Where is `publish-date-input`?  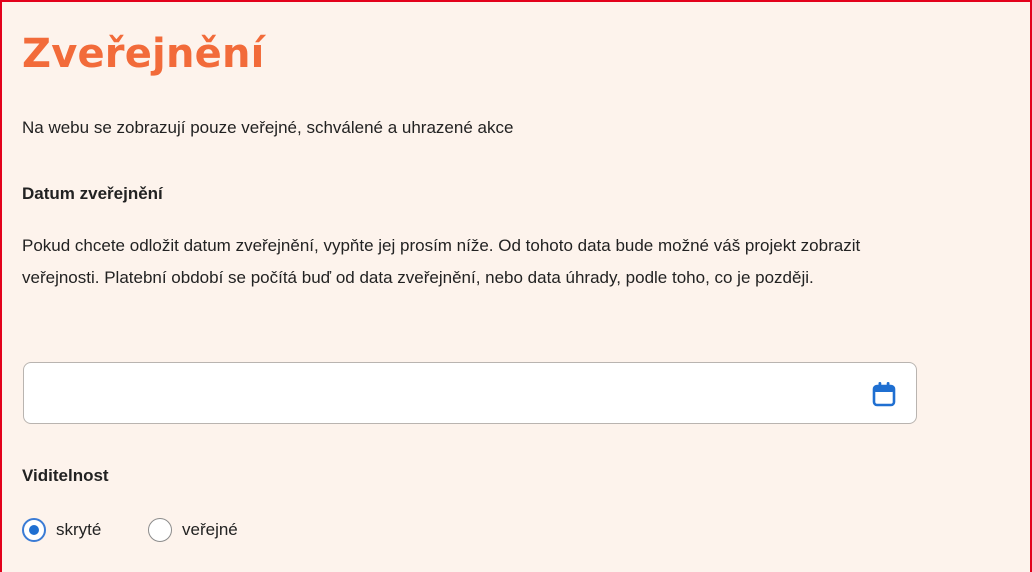
publish-date-input is located at coordinates (453, 394).